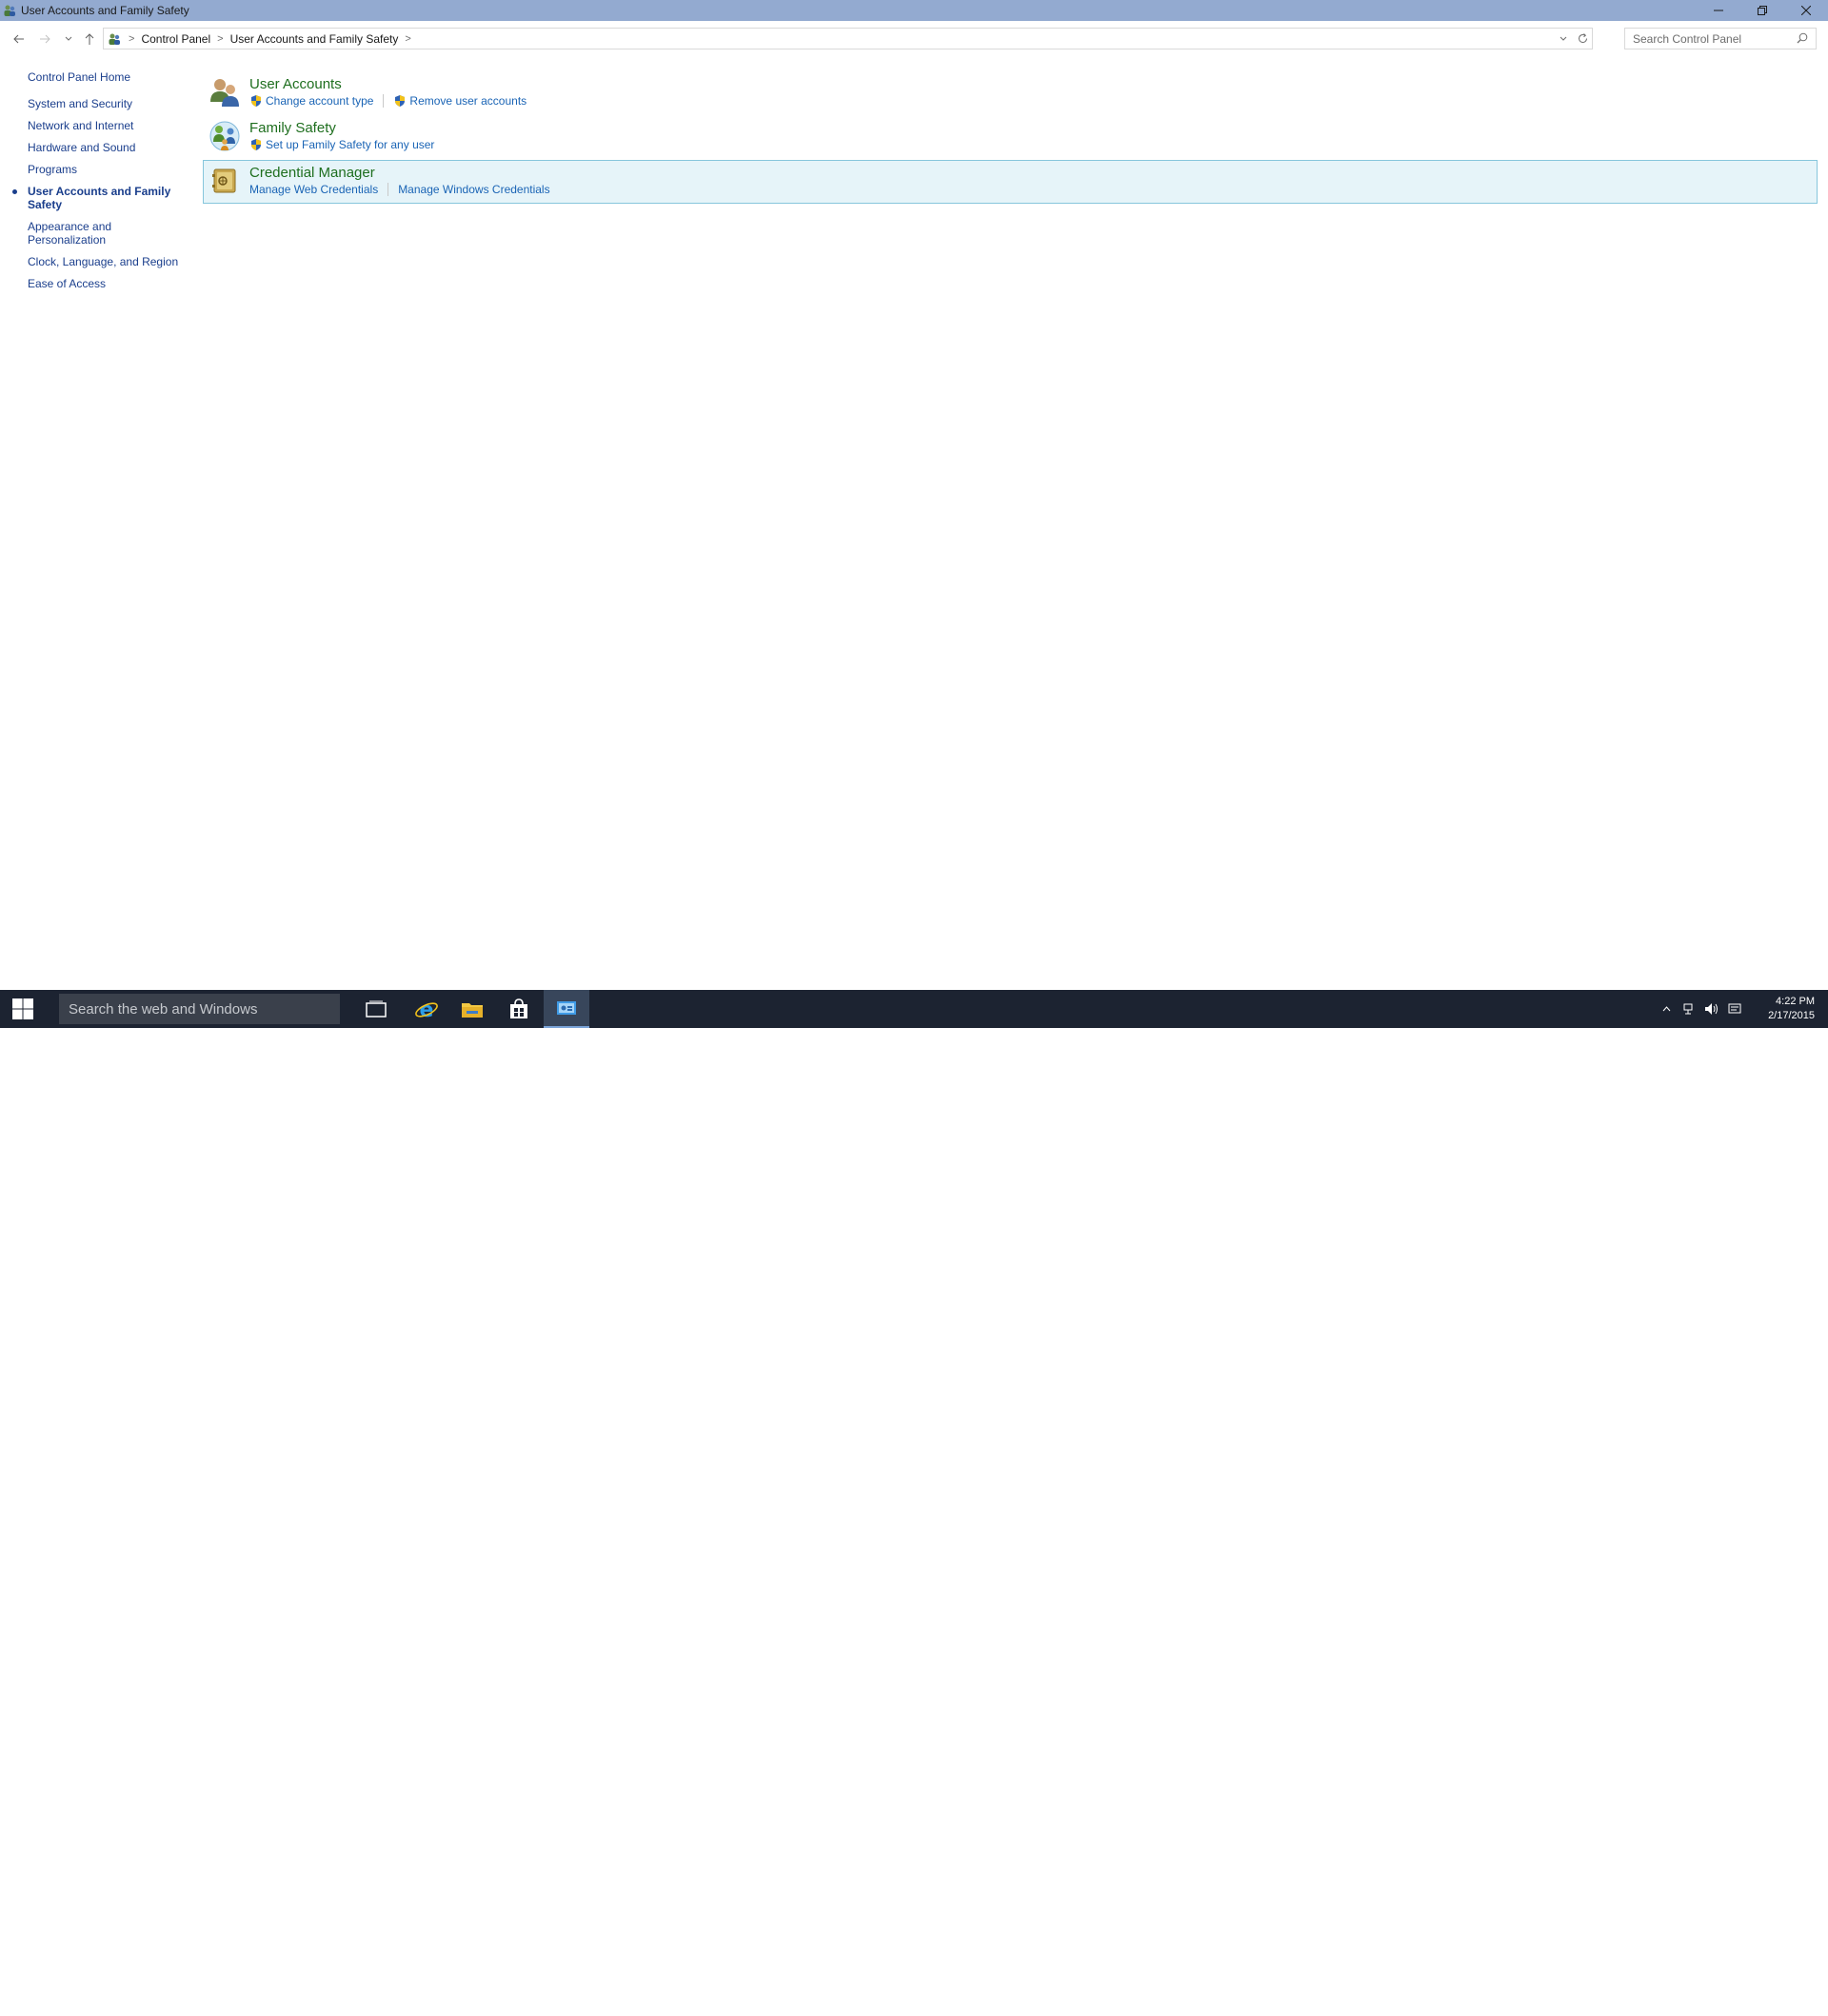 The height and width of the screenshot is (2016, 1828). I want to click on forward-button, so click(44, 39).